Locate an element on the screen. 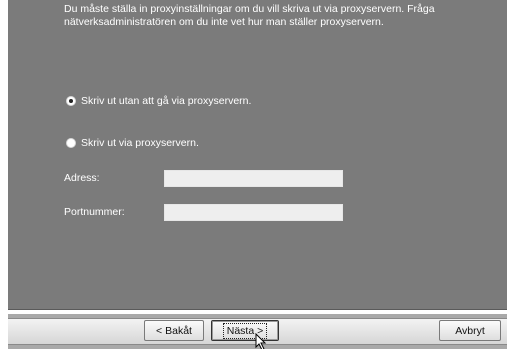 The height and width of the screenshot is (349, 507). cancel-button-label: Avbryt is located at coordinates (470, 330).